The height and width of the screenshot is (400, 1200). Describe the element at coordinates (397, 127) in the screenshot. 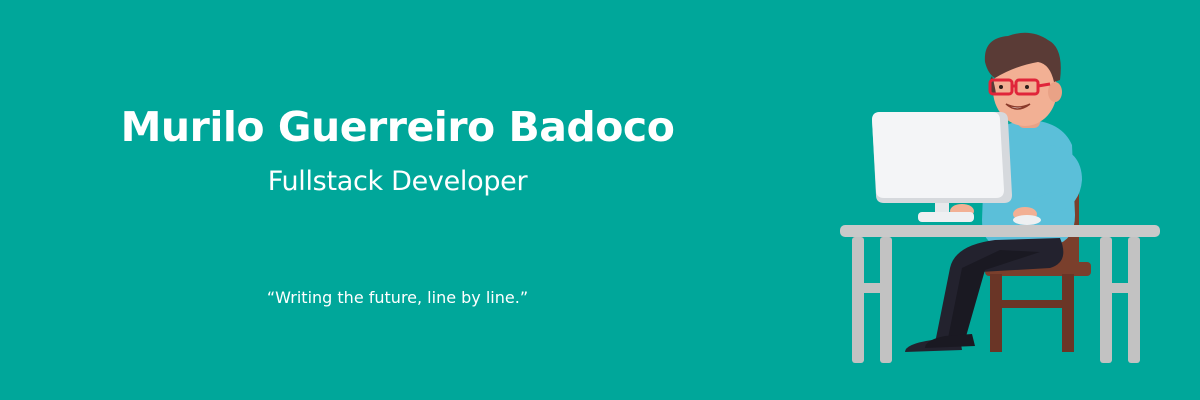

I see `developer-name: Murilo Guerreiro Badoco` at that location.